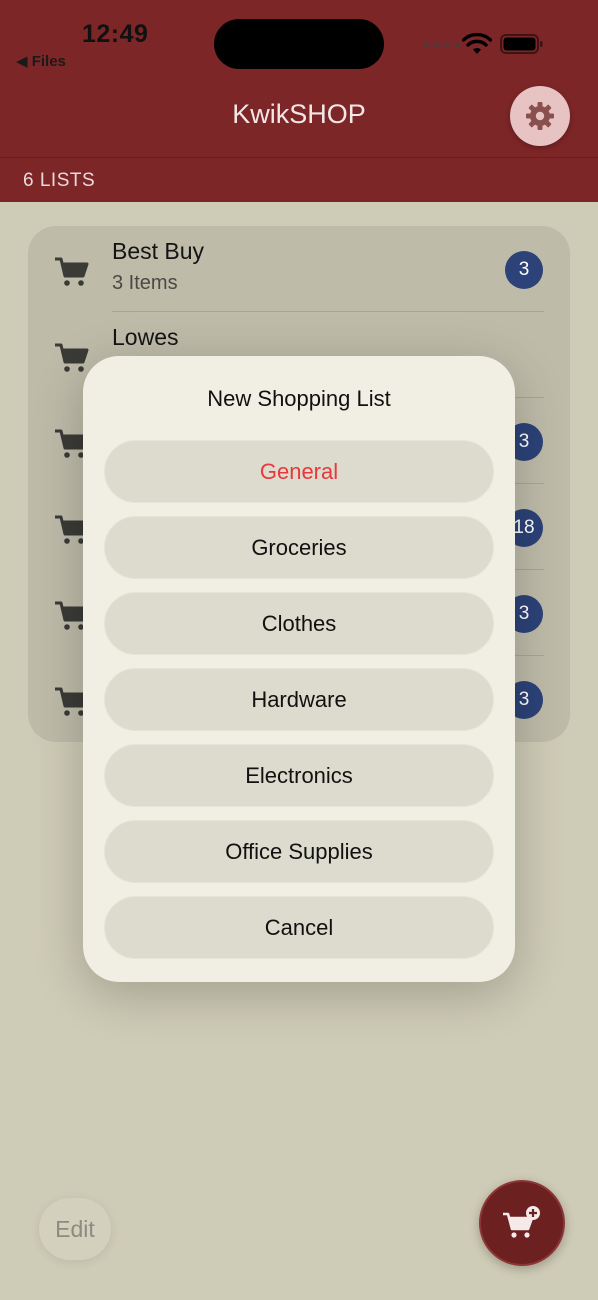 Image resolution: width=598 pixels, height=1300 pixels. What do you see at coordinates (41, 61) in the screenshot?
I see `back-to-files-link: ◀ Files` at bounding box center [41, 61].